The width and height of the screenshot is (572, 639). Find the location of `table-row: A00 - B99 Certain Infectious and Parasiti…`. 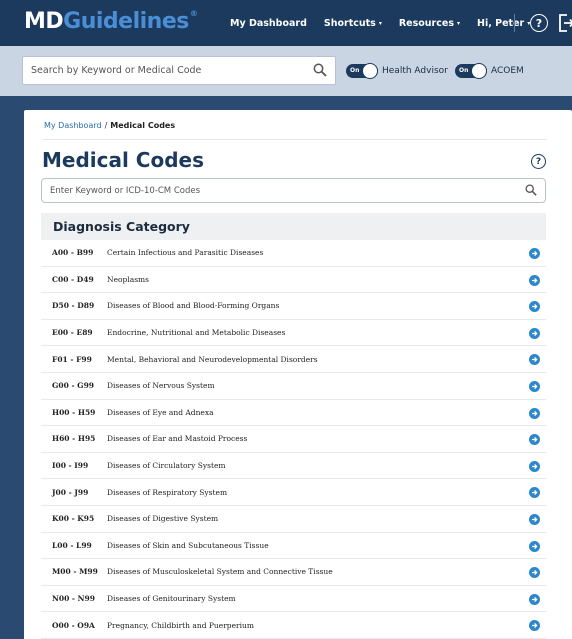

table-row: A00 - B99 Certain Infectious and Parasiti… is located at coordinates (293, 253).